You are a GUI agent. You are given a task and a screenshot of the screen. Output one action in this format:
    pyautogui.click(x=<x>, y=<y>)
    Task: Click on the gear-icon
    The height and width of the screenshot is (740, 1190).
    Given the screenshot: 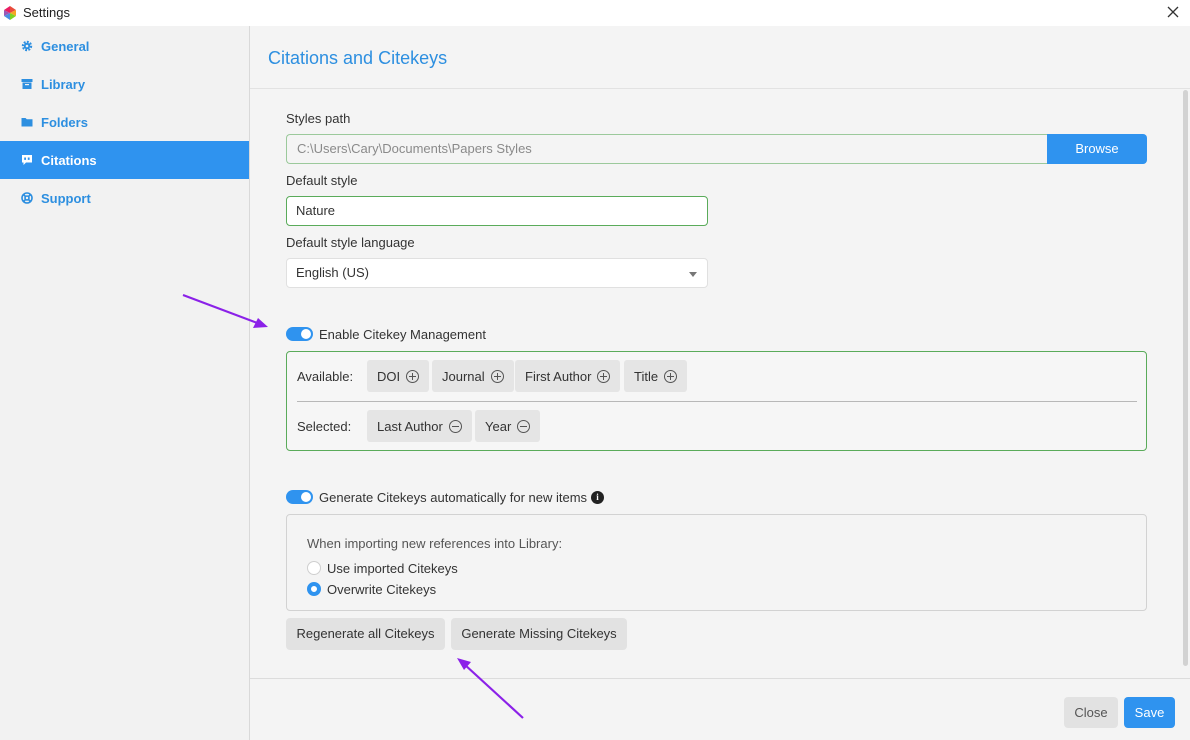 What is the action you would take?
    pyautogui.click(x=27, y=46)
    